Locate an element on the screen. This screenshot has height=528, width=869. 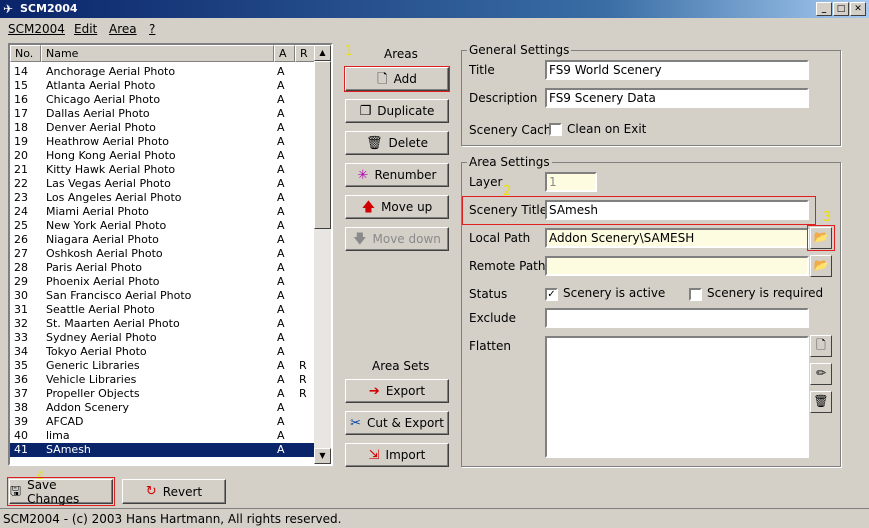
clean-on-exit-checkbox is located at coordinates (555, 129).